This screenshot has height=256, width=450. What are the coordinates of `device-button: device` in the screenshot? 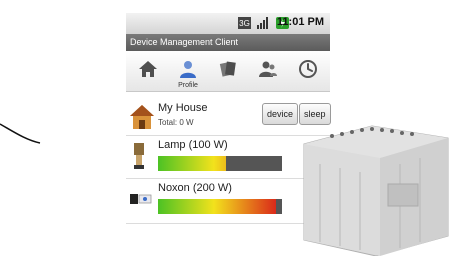 It's located at (280, 114).